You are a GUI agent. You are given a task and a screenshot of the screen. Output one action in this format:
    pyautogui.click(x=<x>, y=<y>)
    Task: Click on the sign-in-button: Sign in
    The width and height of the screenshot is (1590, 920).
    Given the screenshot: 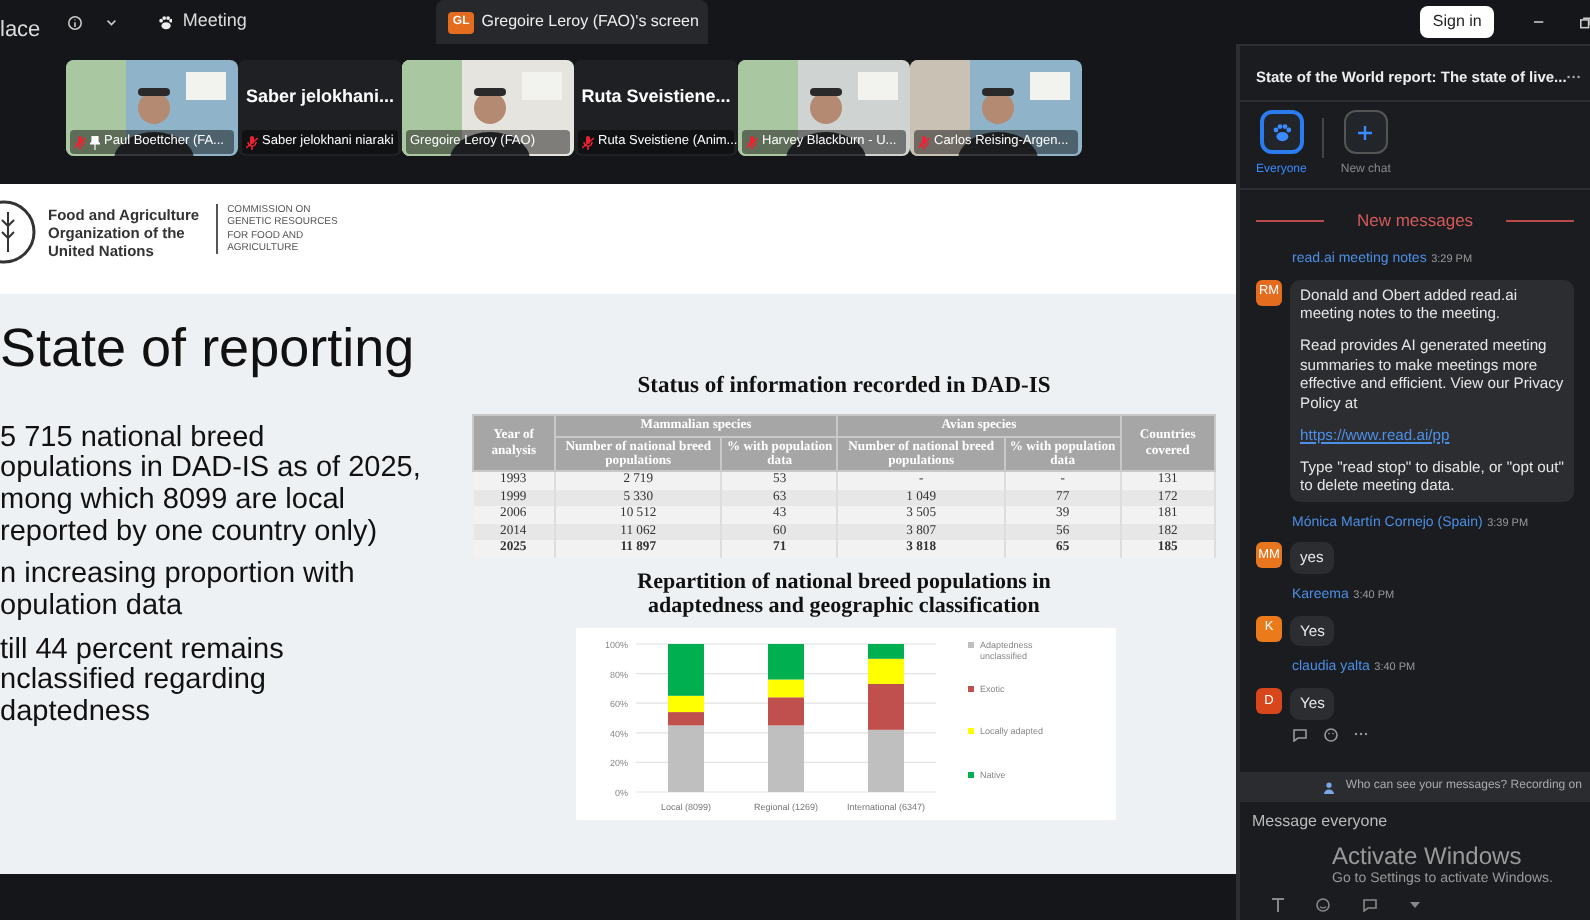 What is the action you would take?
    pyautogui.click(x=1457, y=22)
    